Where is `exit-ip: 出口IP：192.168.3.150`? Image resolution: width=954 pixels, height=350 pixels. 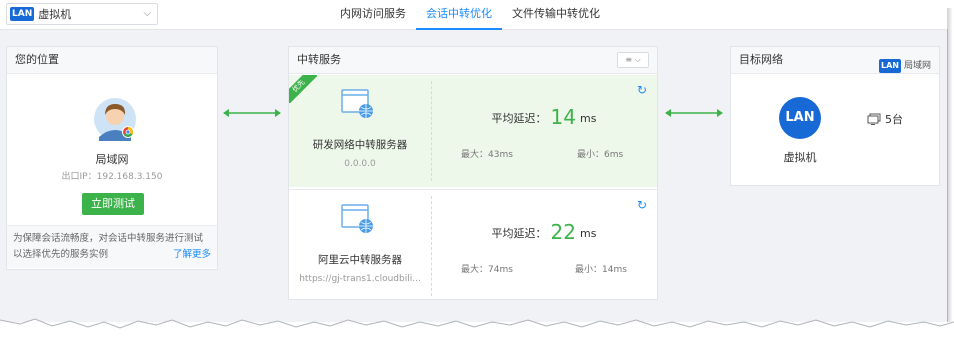 exit-ip: 出口IP：192.168.3.150 is located at coordinates (112, 177).